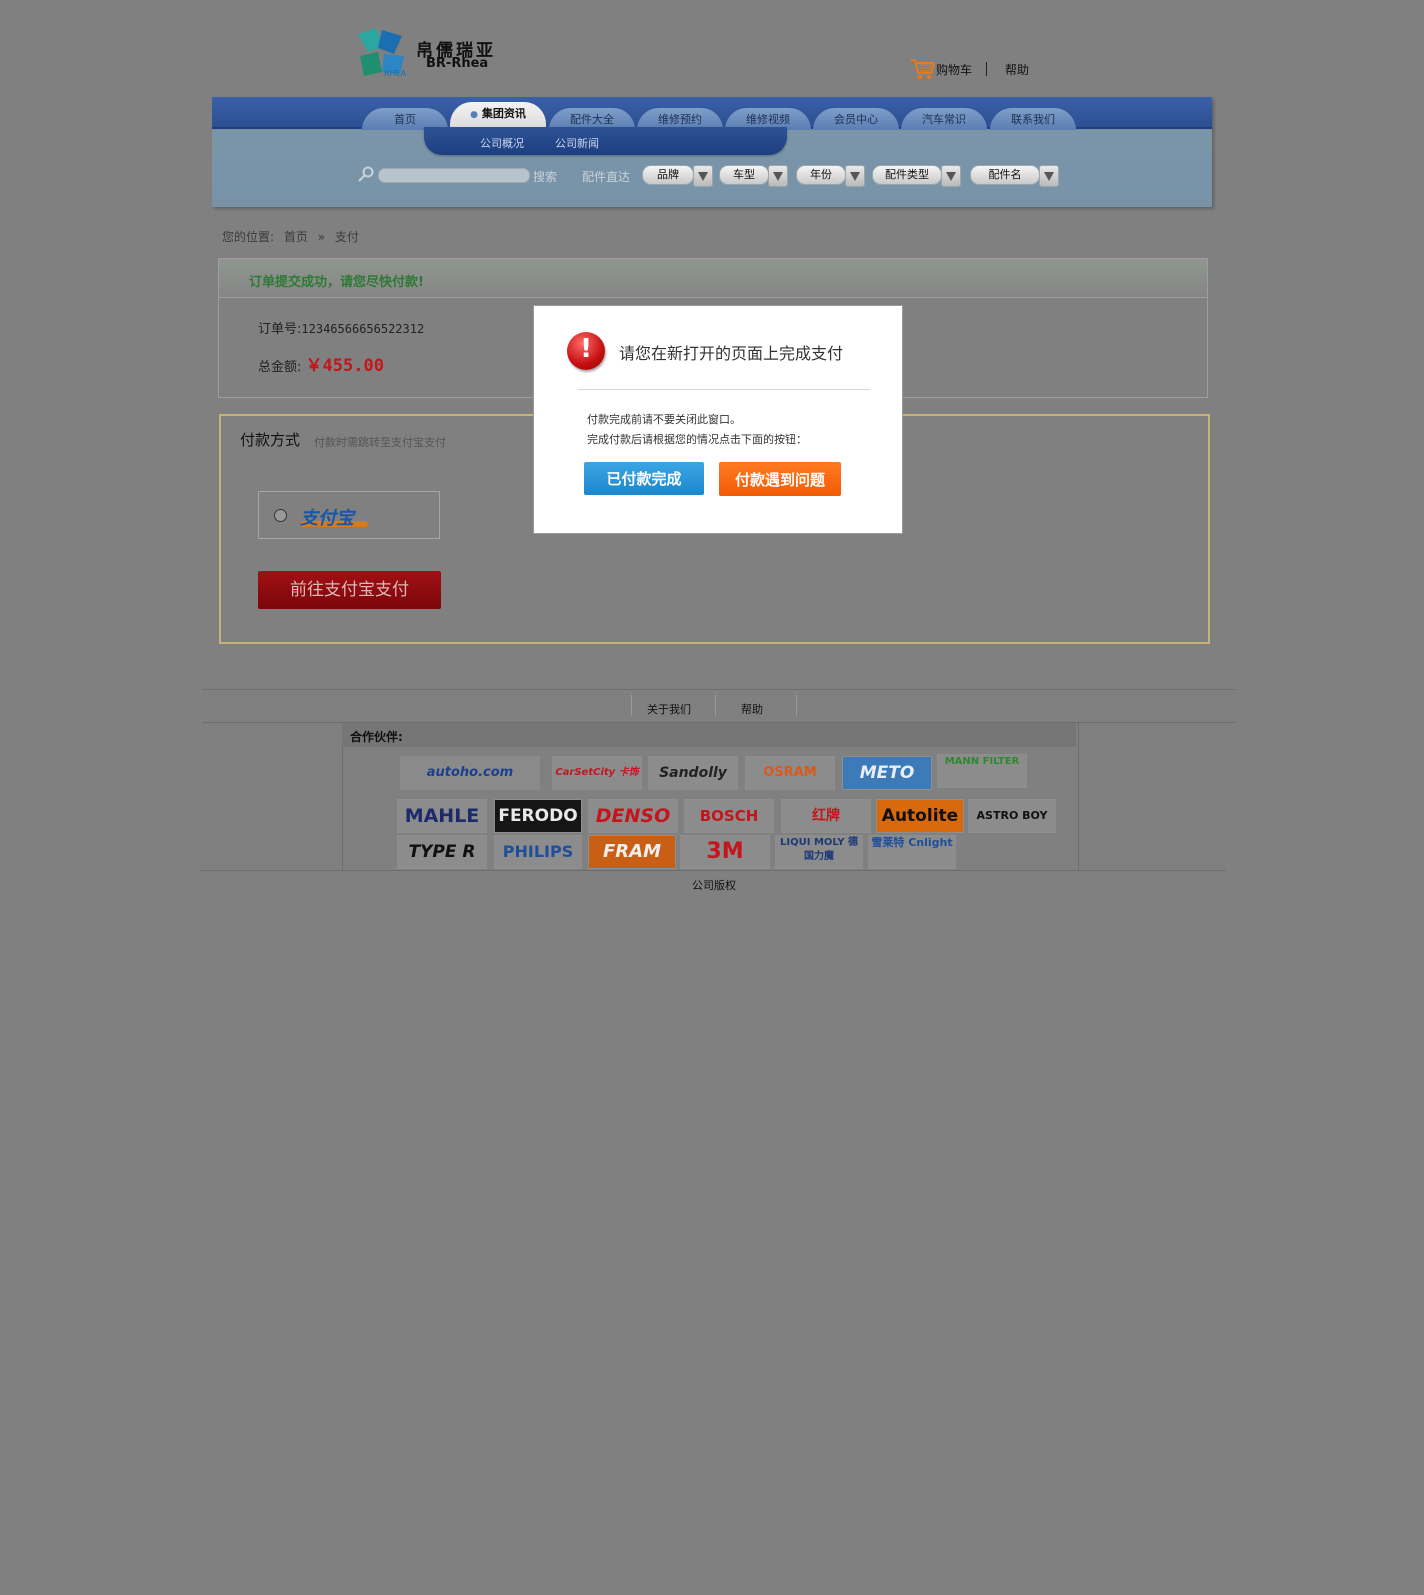 The width and height of the screenshot is (1424, 1595). I want to click on tab-car-knowledge: 汽车常识, so click(944, 119).